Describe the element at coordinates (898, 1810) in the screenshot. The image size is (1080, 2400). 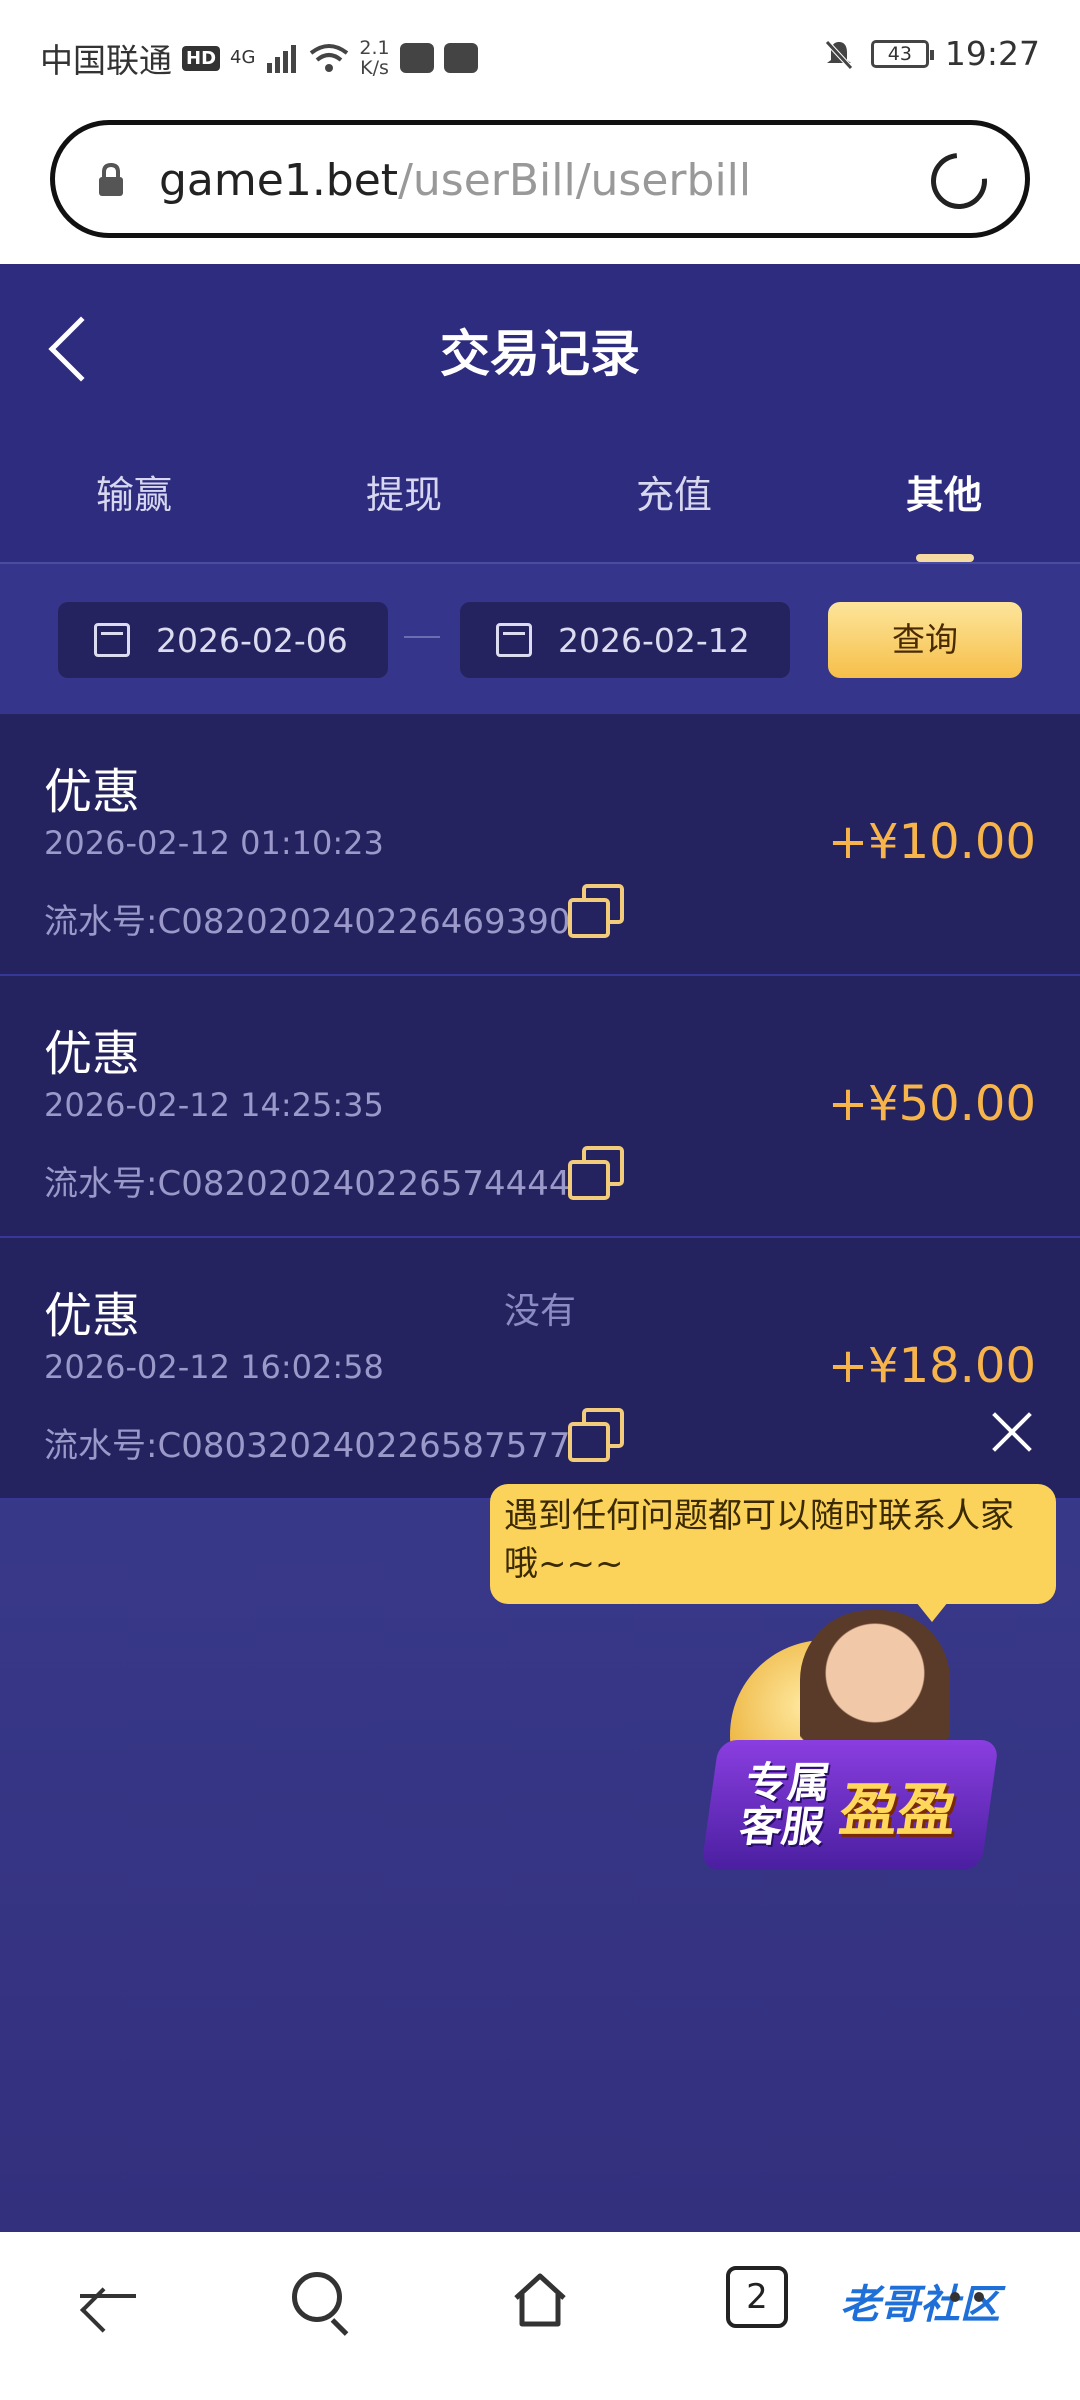
I see `badge-label-big: 盈盈` at that location.